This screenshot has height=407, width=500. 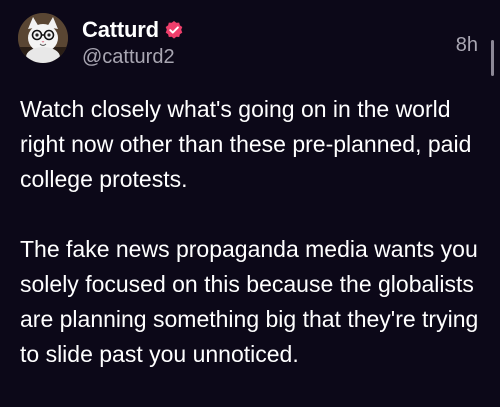 What do you see at coordinates (174, 30) in the screenshot?
I see `verified-badge-icon` at bounding box center [174, 30].